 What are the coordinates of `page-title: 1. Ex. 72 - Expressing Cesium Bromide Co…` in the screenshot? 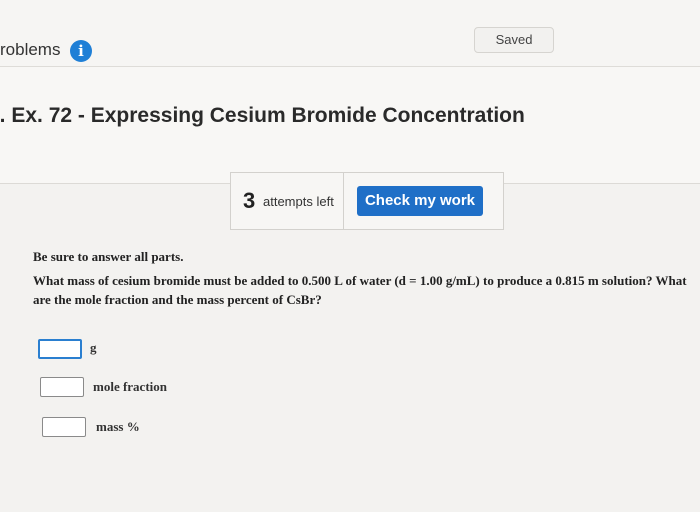 It's located at (262, 115).